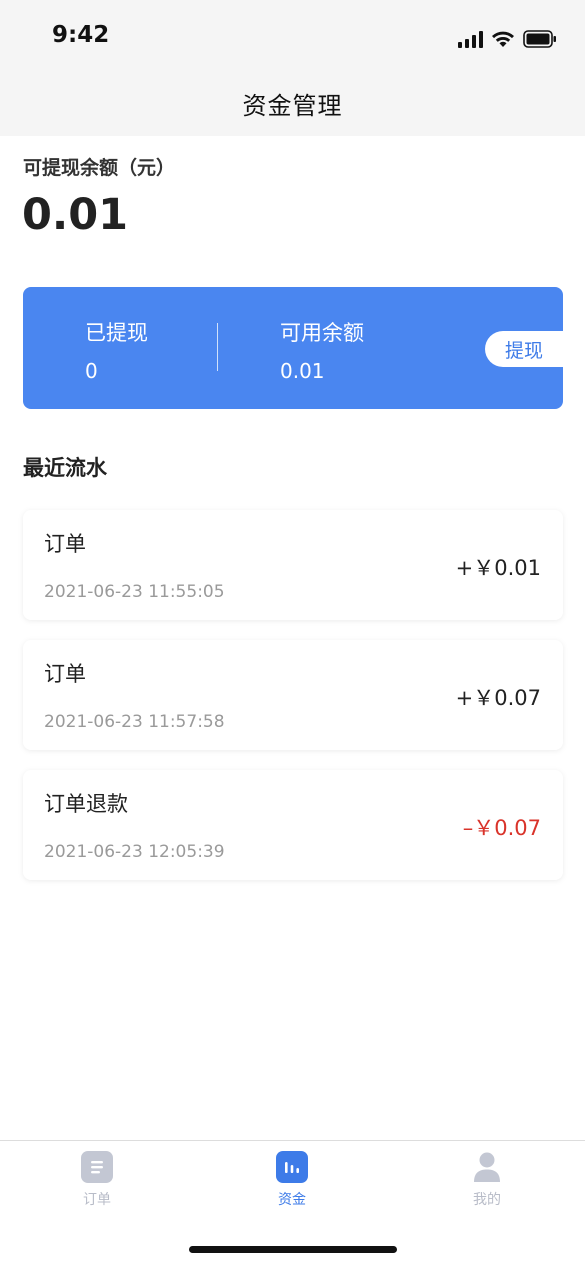 The image size is (585, 1267). Describe the element at coordinates (91, 371) in the screenshot. I see `withdrawn-value: 0` at that location.